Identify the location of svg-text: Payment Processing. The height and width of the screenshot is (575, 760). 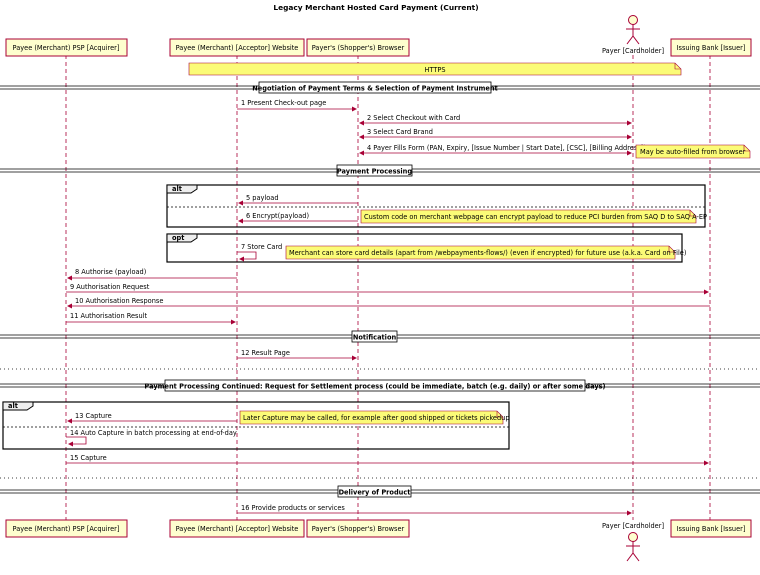
(374, 172).